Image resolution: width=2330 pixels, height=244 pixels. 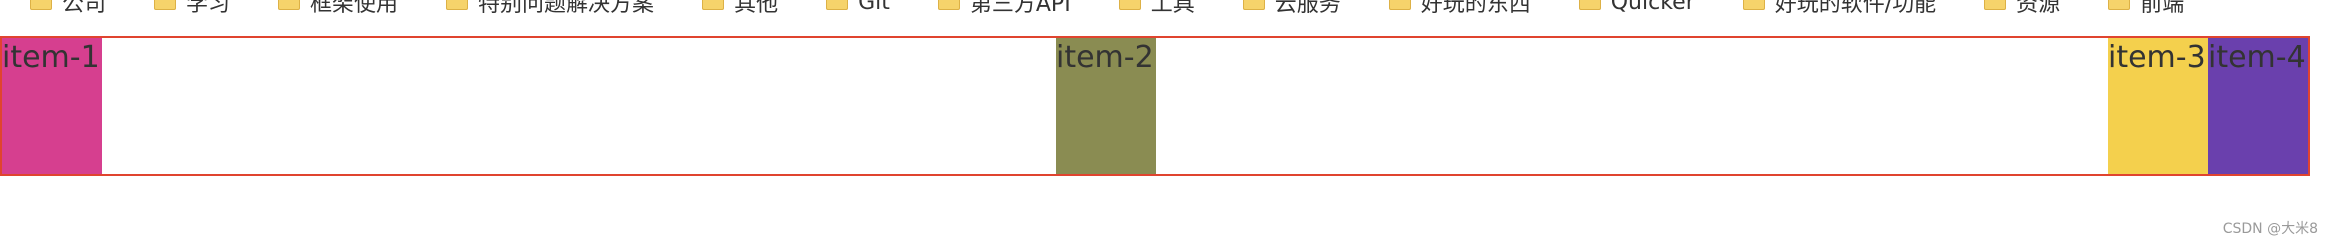 I want to click on flex-item-label: item-4, so click(x=2257, y=57).